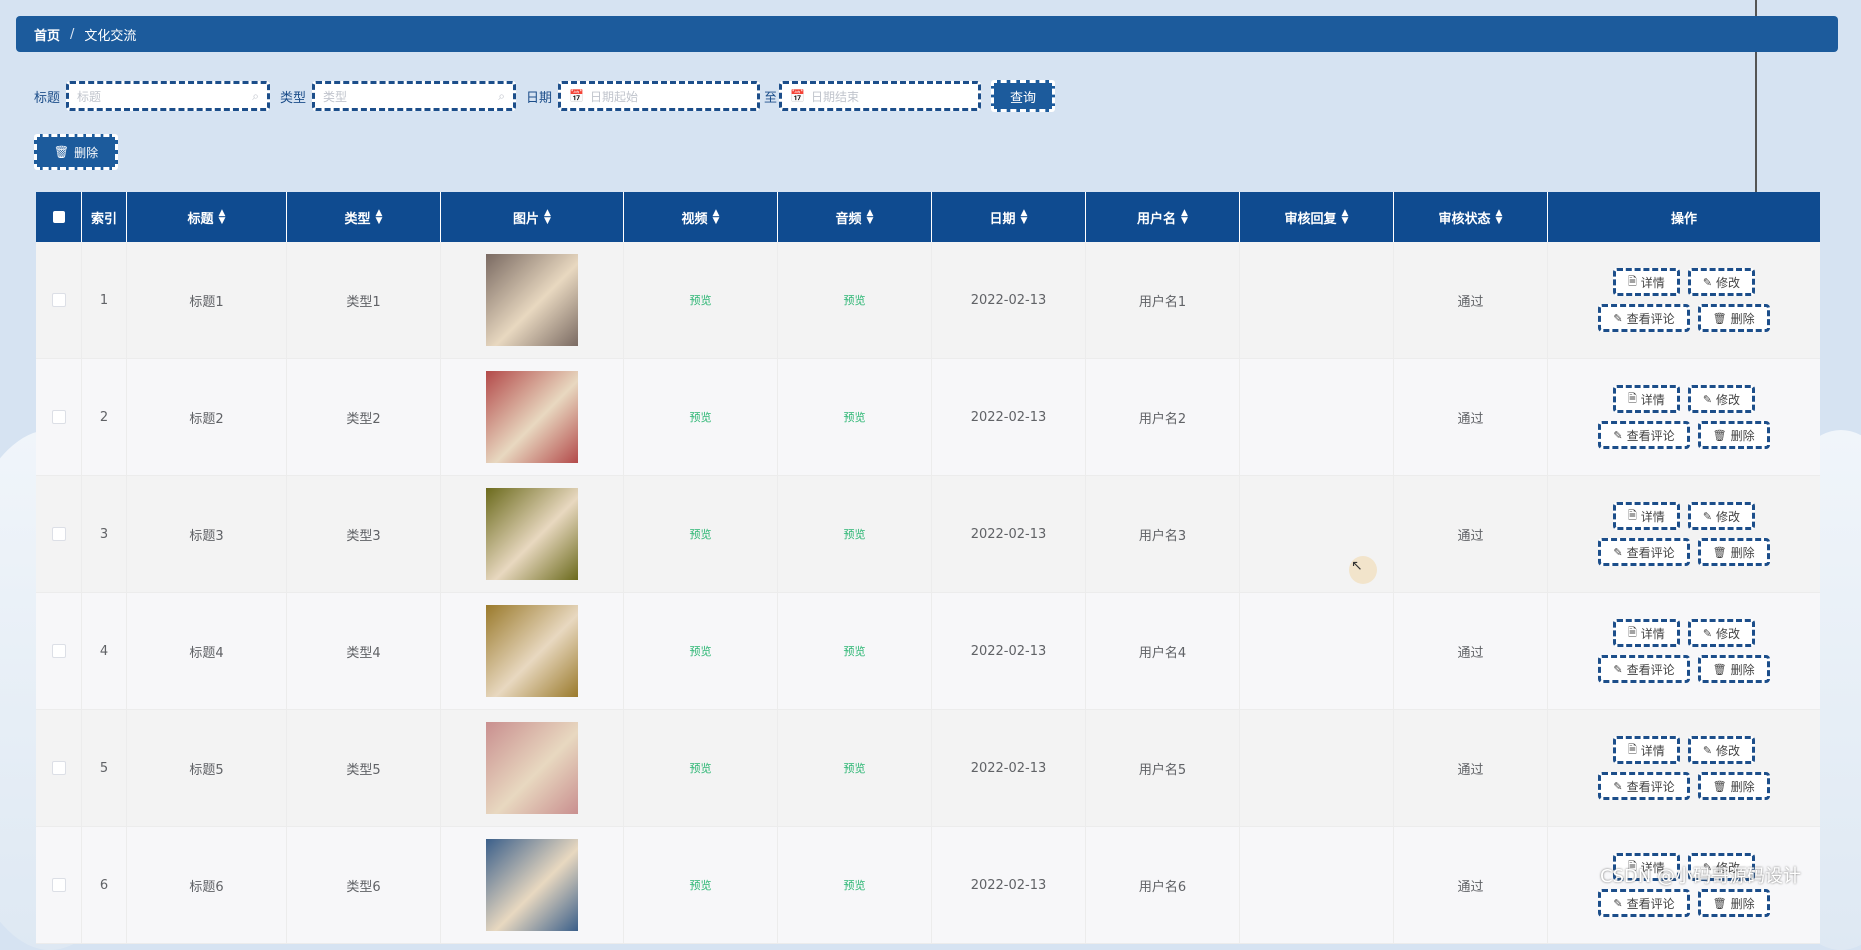  I want to click on select-all-checkbox, so click(58, 217).